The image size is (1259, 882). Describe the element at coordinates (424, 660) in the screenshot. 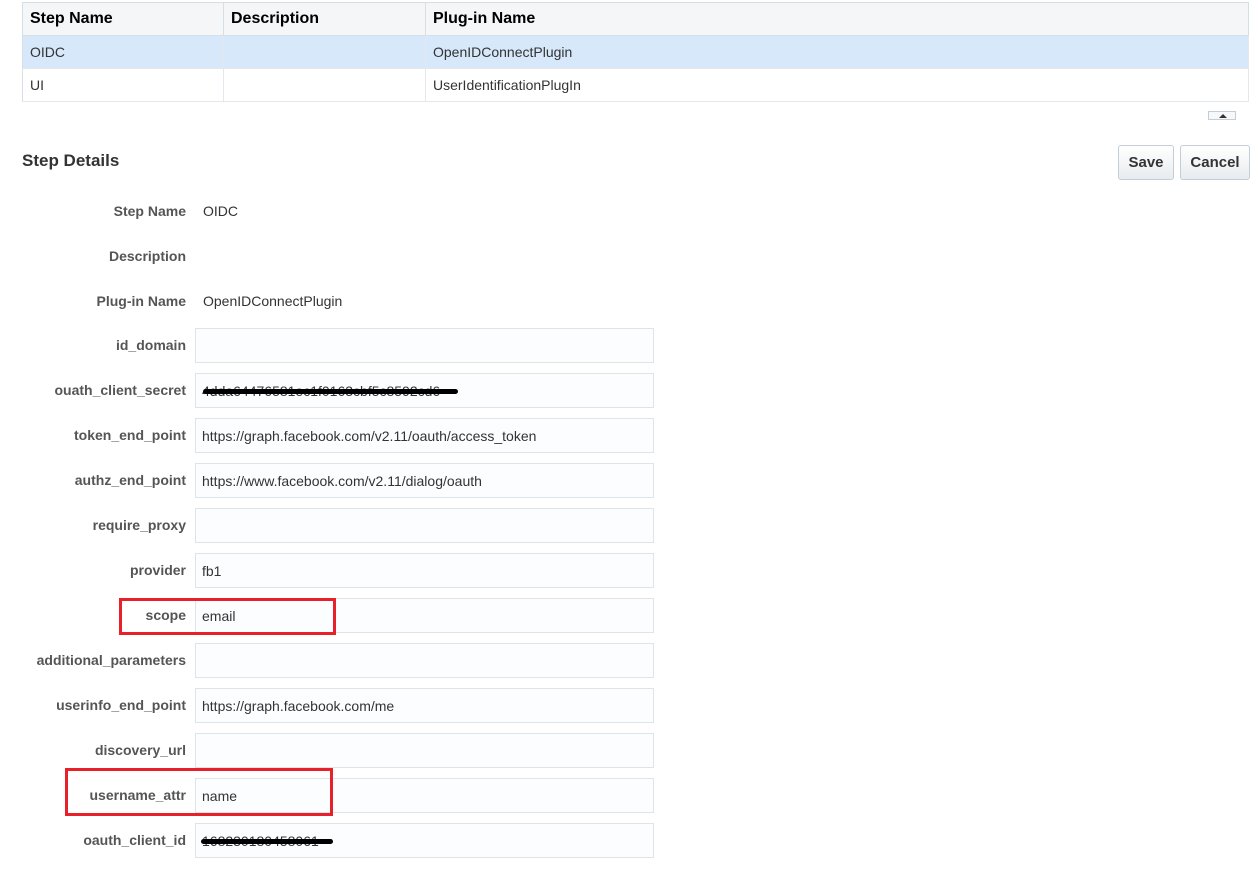

I see `additional-parameters-input` at that location.